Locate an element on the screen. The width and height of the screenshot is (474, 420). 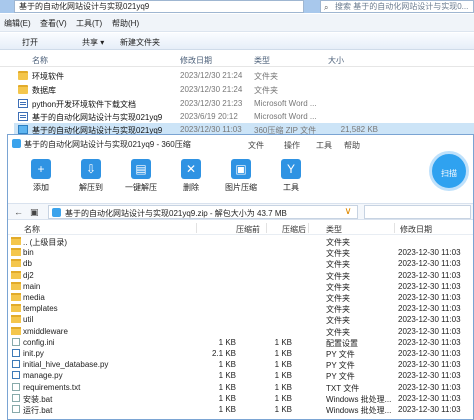
menu-tools: 工具(T) is located at coordinates (89, 23).